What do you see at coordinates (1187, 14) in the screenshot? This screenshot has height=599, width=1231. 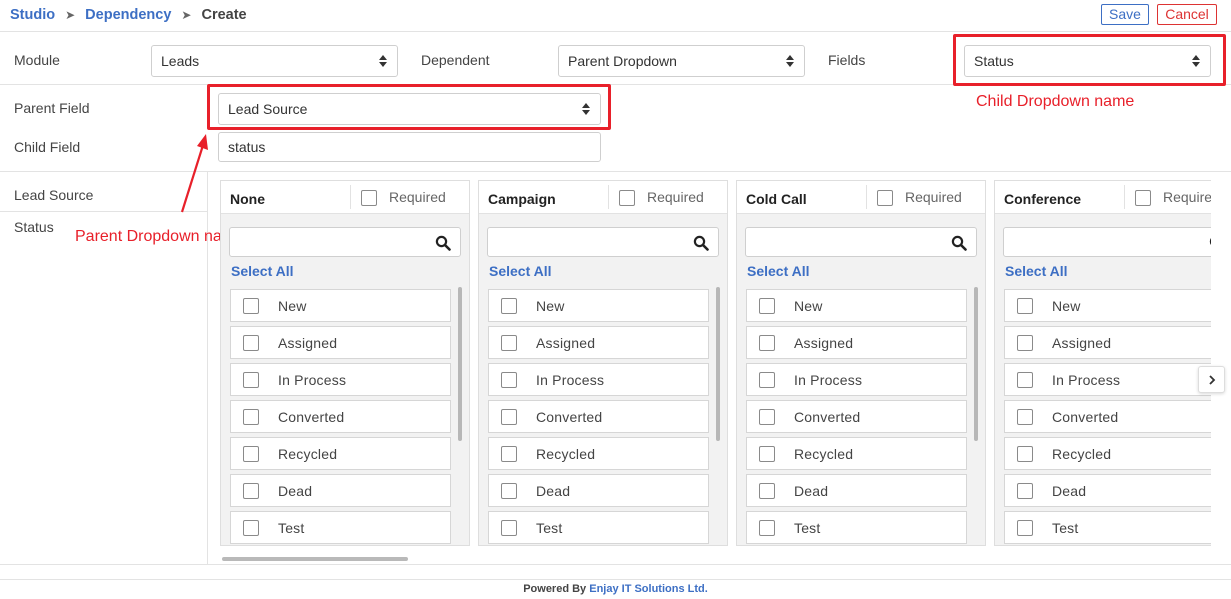 I see `cancel-button: Cancel` at bounding box center [1187, 14].